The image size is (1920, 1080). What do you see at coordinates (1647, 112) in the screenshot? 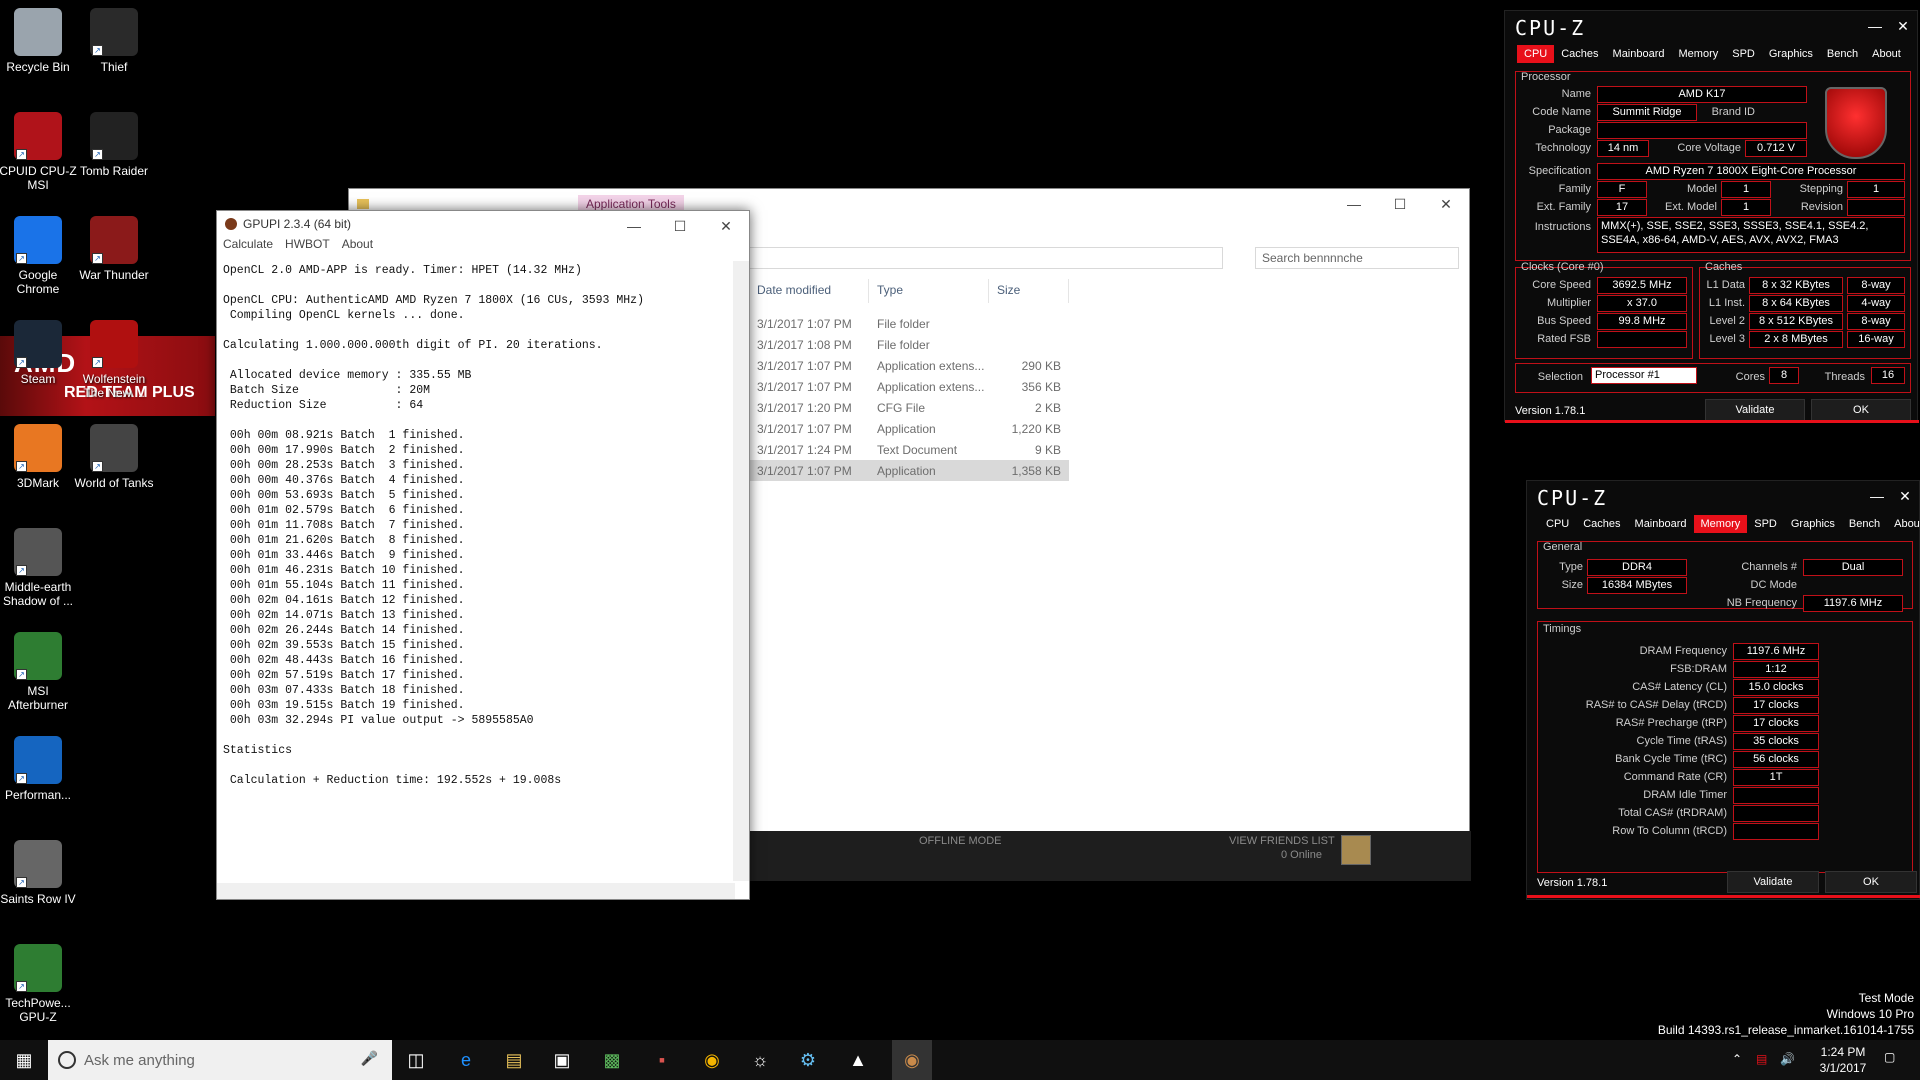
I see `codename-value: Summit Ridge` at bounding box center [1647, 112].